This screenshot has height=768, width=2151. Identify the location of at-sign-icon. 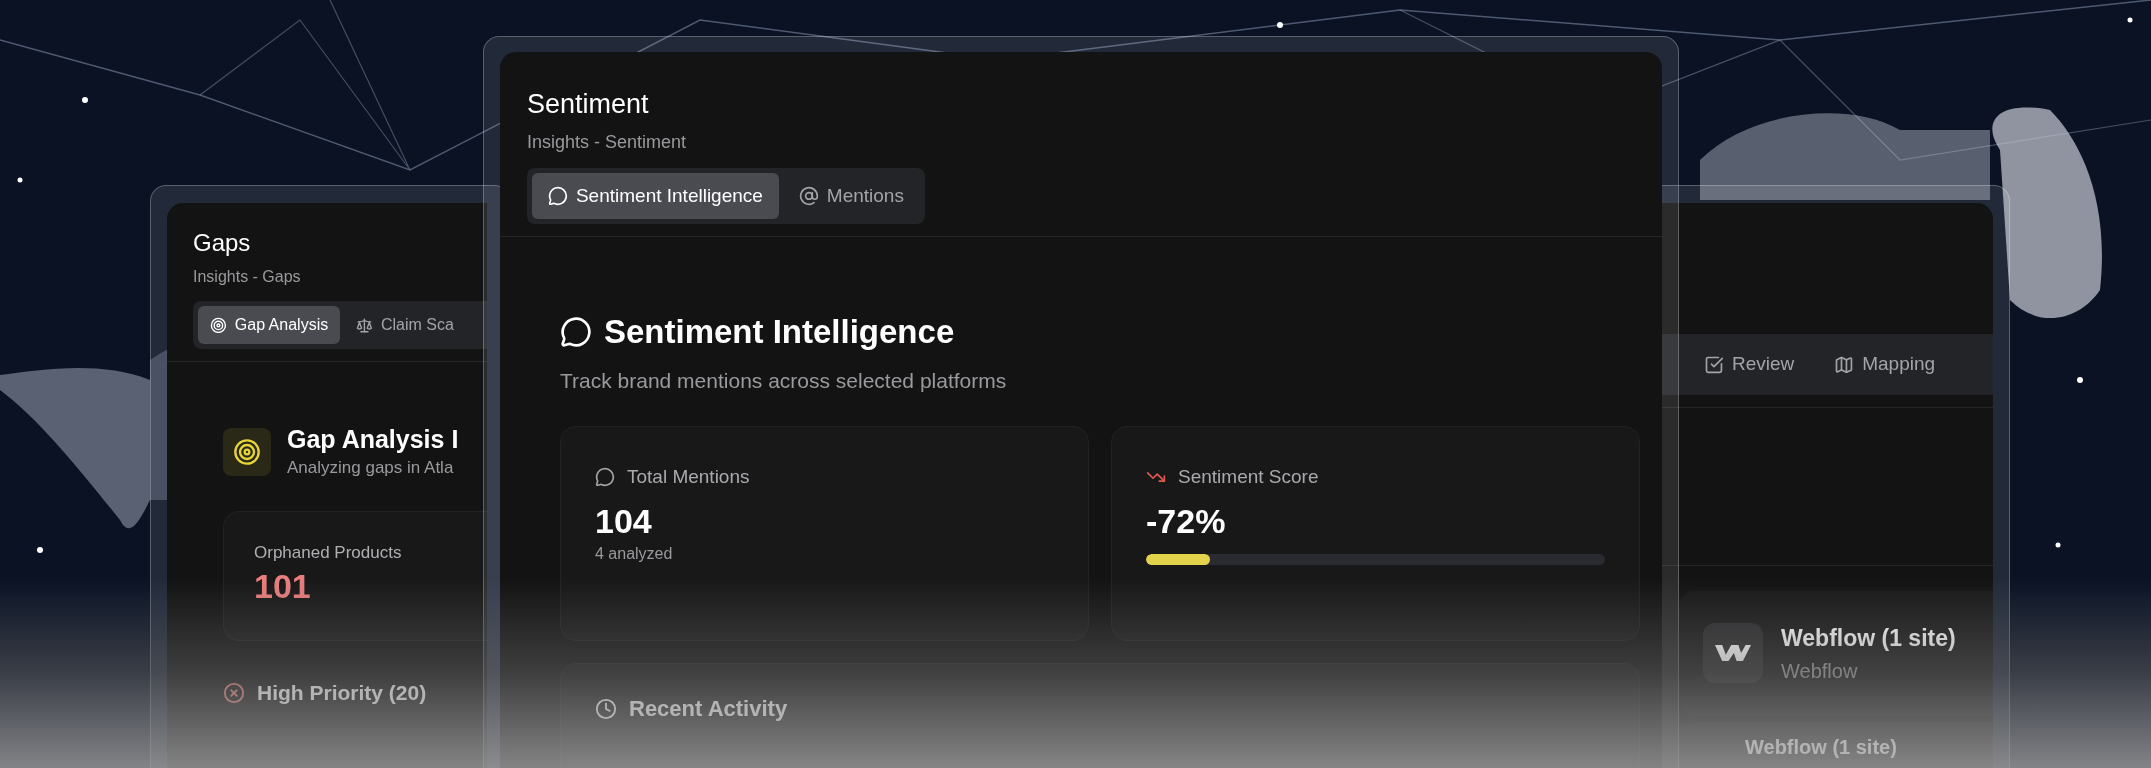
(808, 195).